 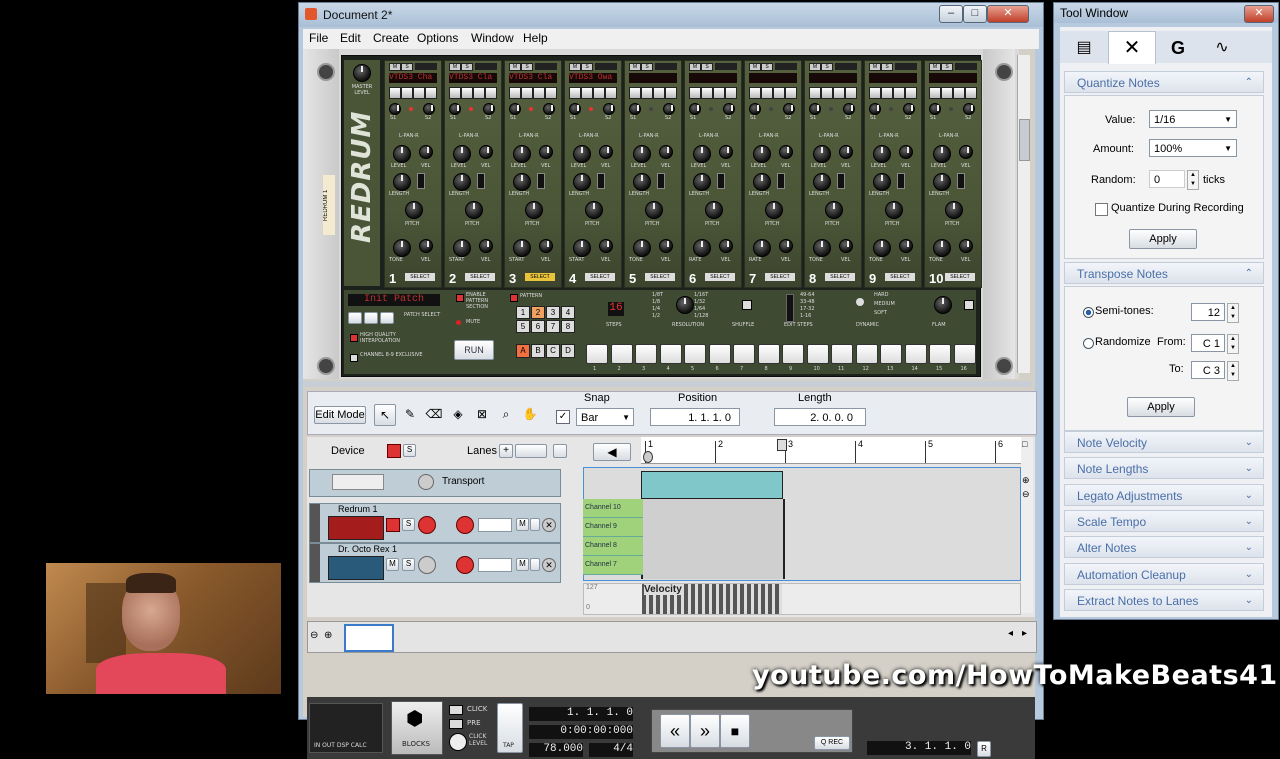 What do you see at coordinates (387, 318) in the screenshot?
I see `patch-next-button` at bounding box center [387, 318].